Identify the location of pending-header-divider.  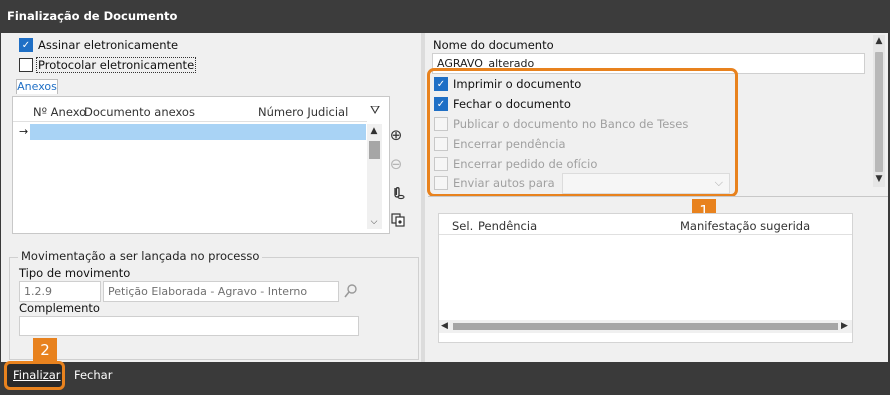
(645, 234).